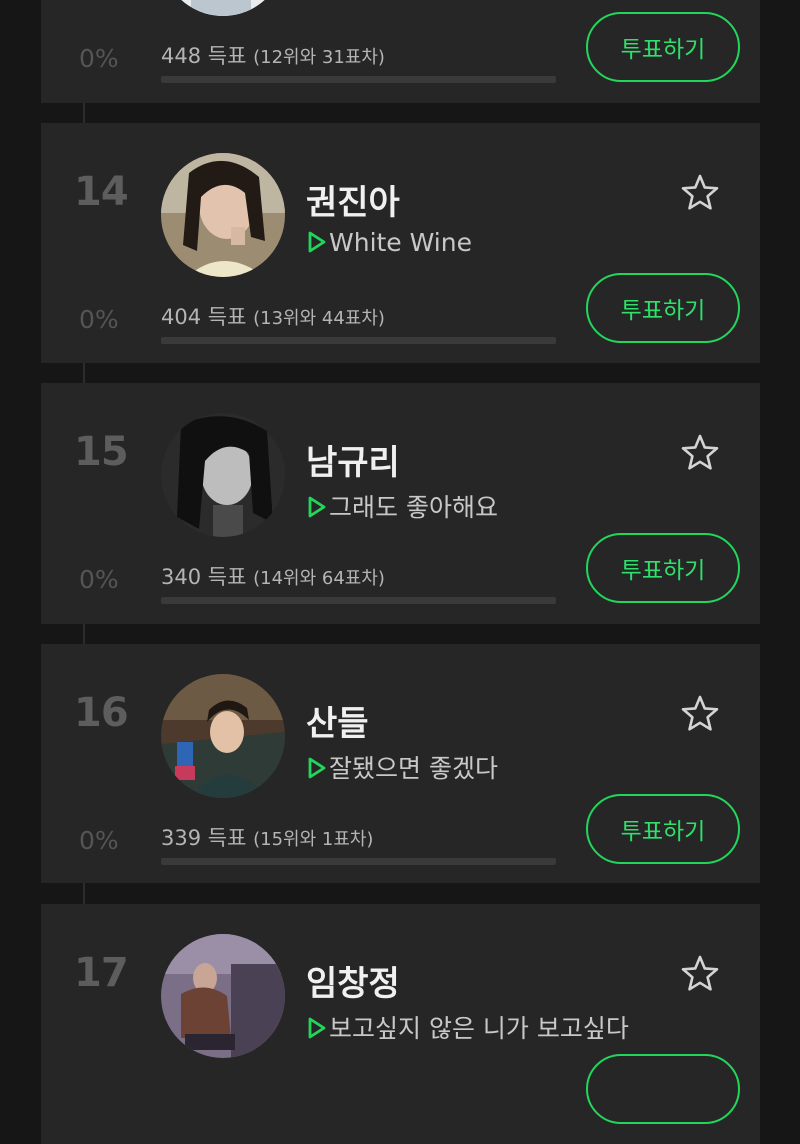  Describe the element at coordinates (353, 203) in the screenshot. I see `artist-name: 권진아` at that location.